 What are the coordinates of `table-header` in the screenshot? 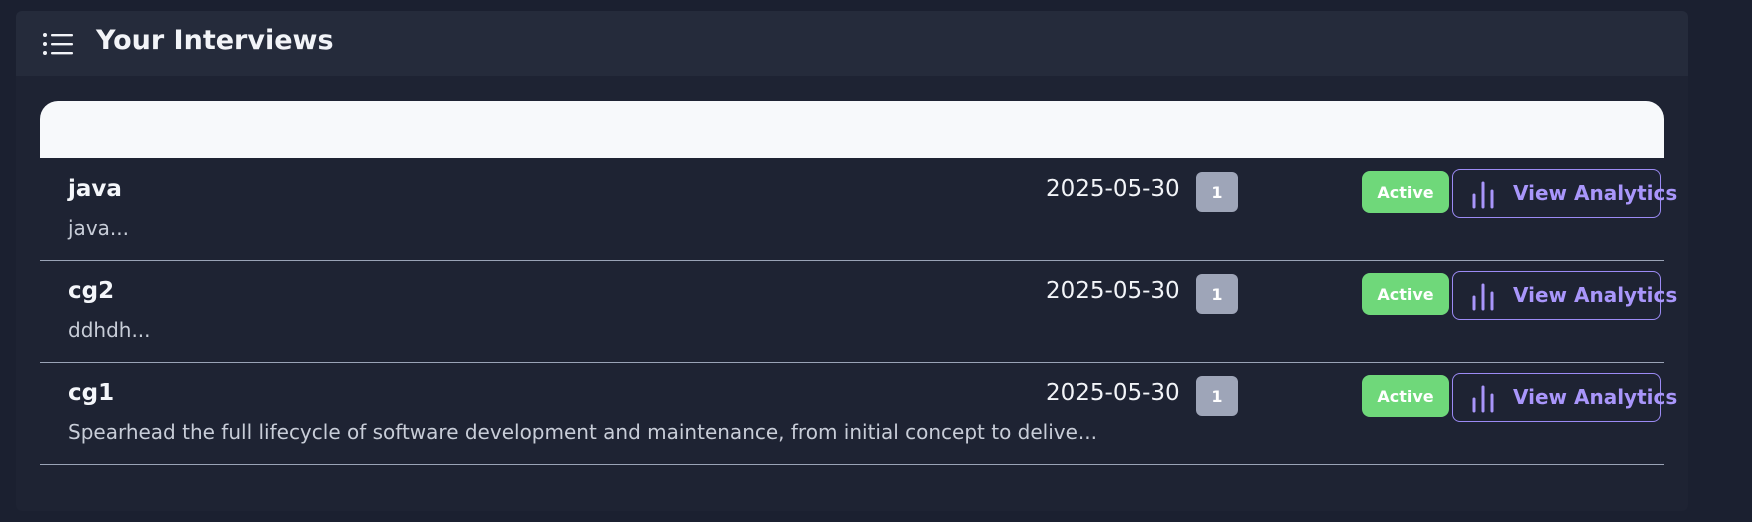 It's located at (852, 129).